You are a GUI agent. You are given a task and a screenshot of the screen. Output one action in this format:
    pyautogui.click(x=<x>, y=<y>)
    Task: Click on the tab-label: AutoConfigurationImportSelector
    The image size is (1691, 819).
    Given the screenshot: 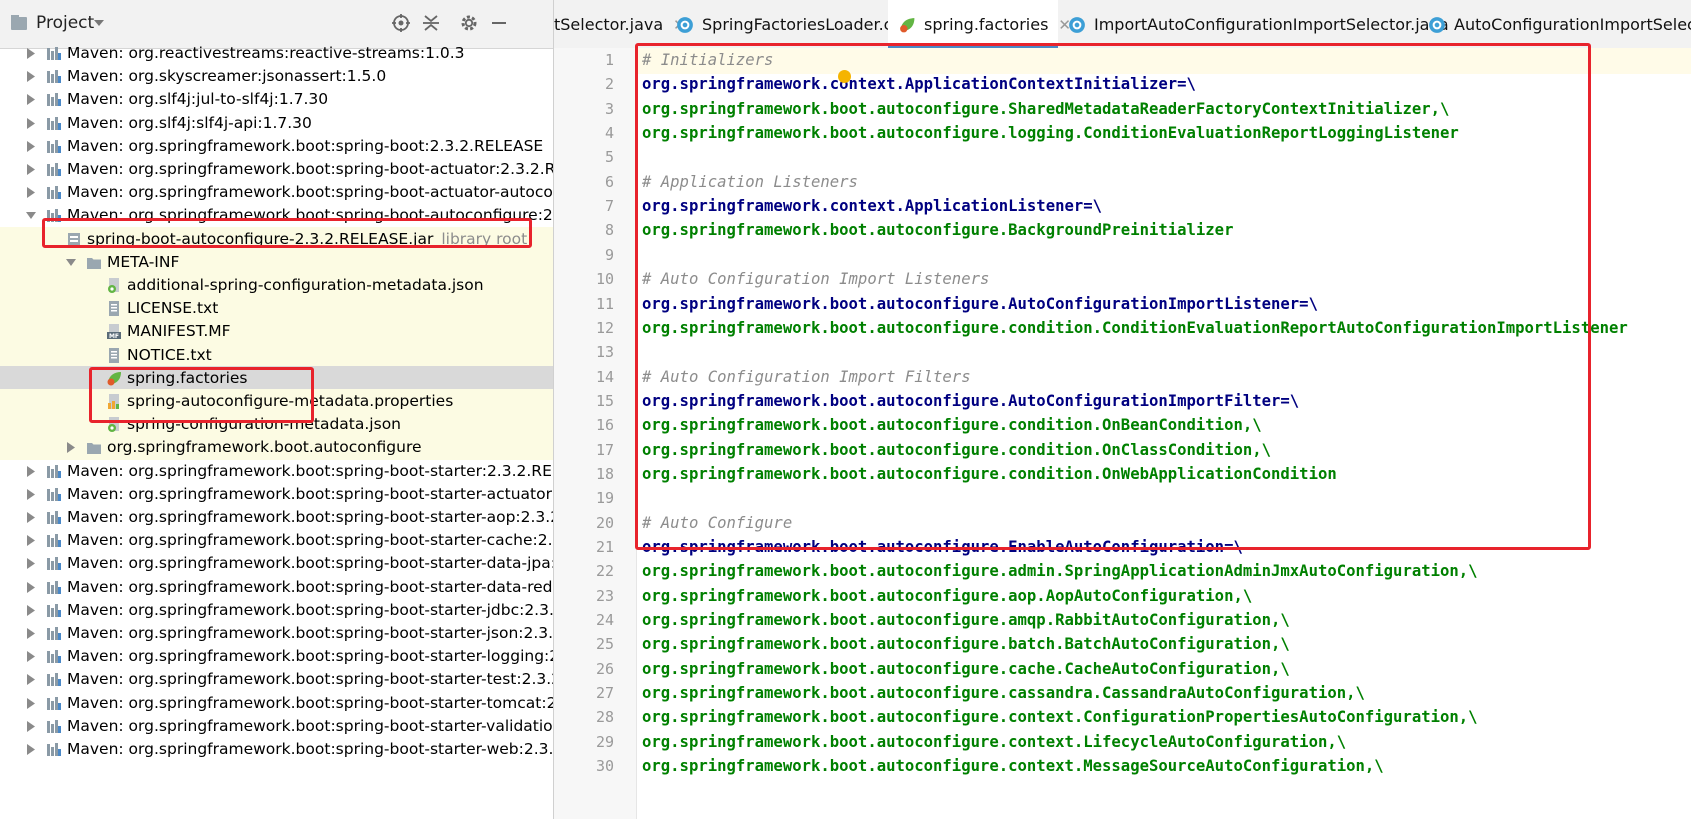 What is the action you would take?
    pyautogui.click(x=1572, y=24)
    